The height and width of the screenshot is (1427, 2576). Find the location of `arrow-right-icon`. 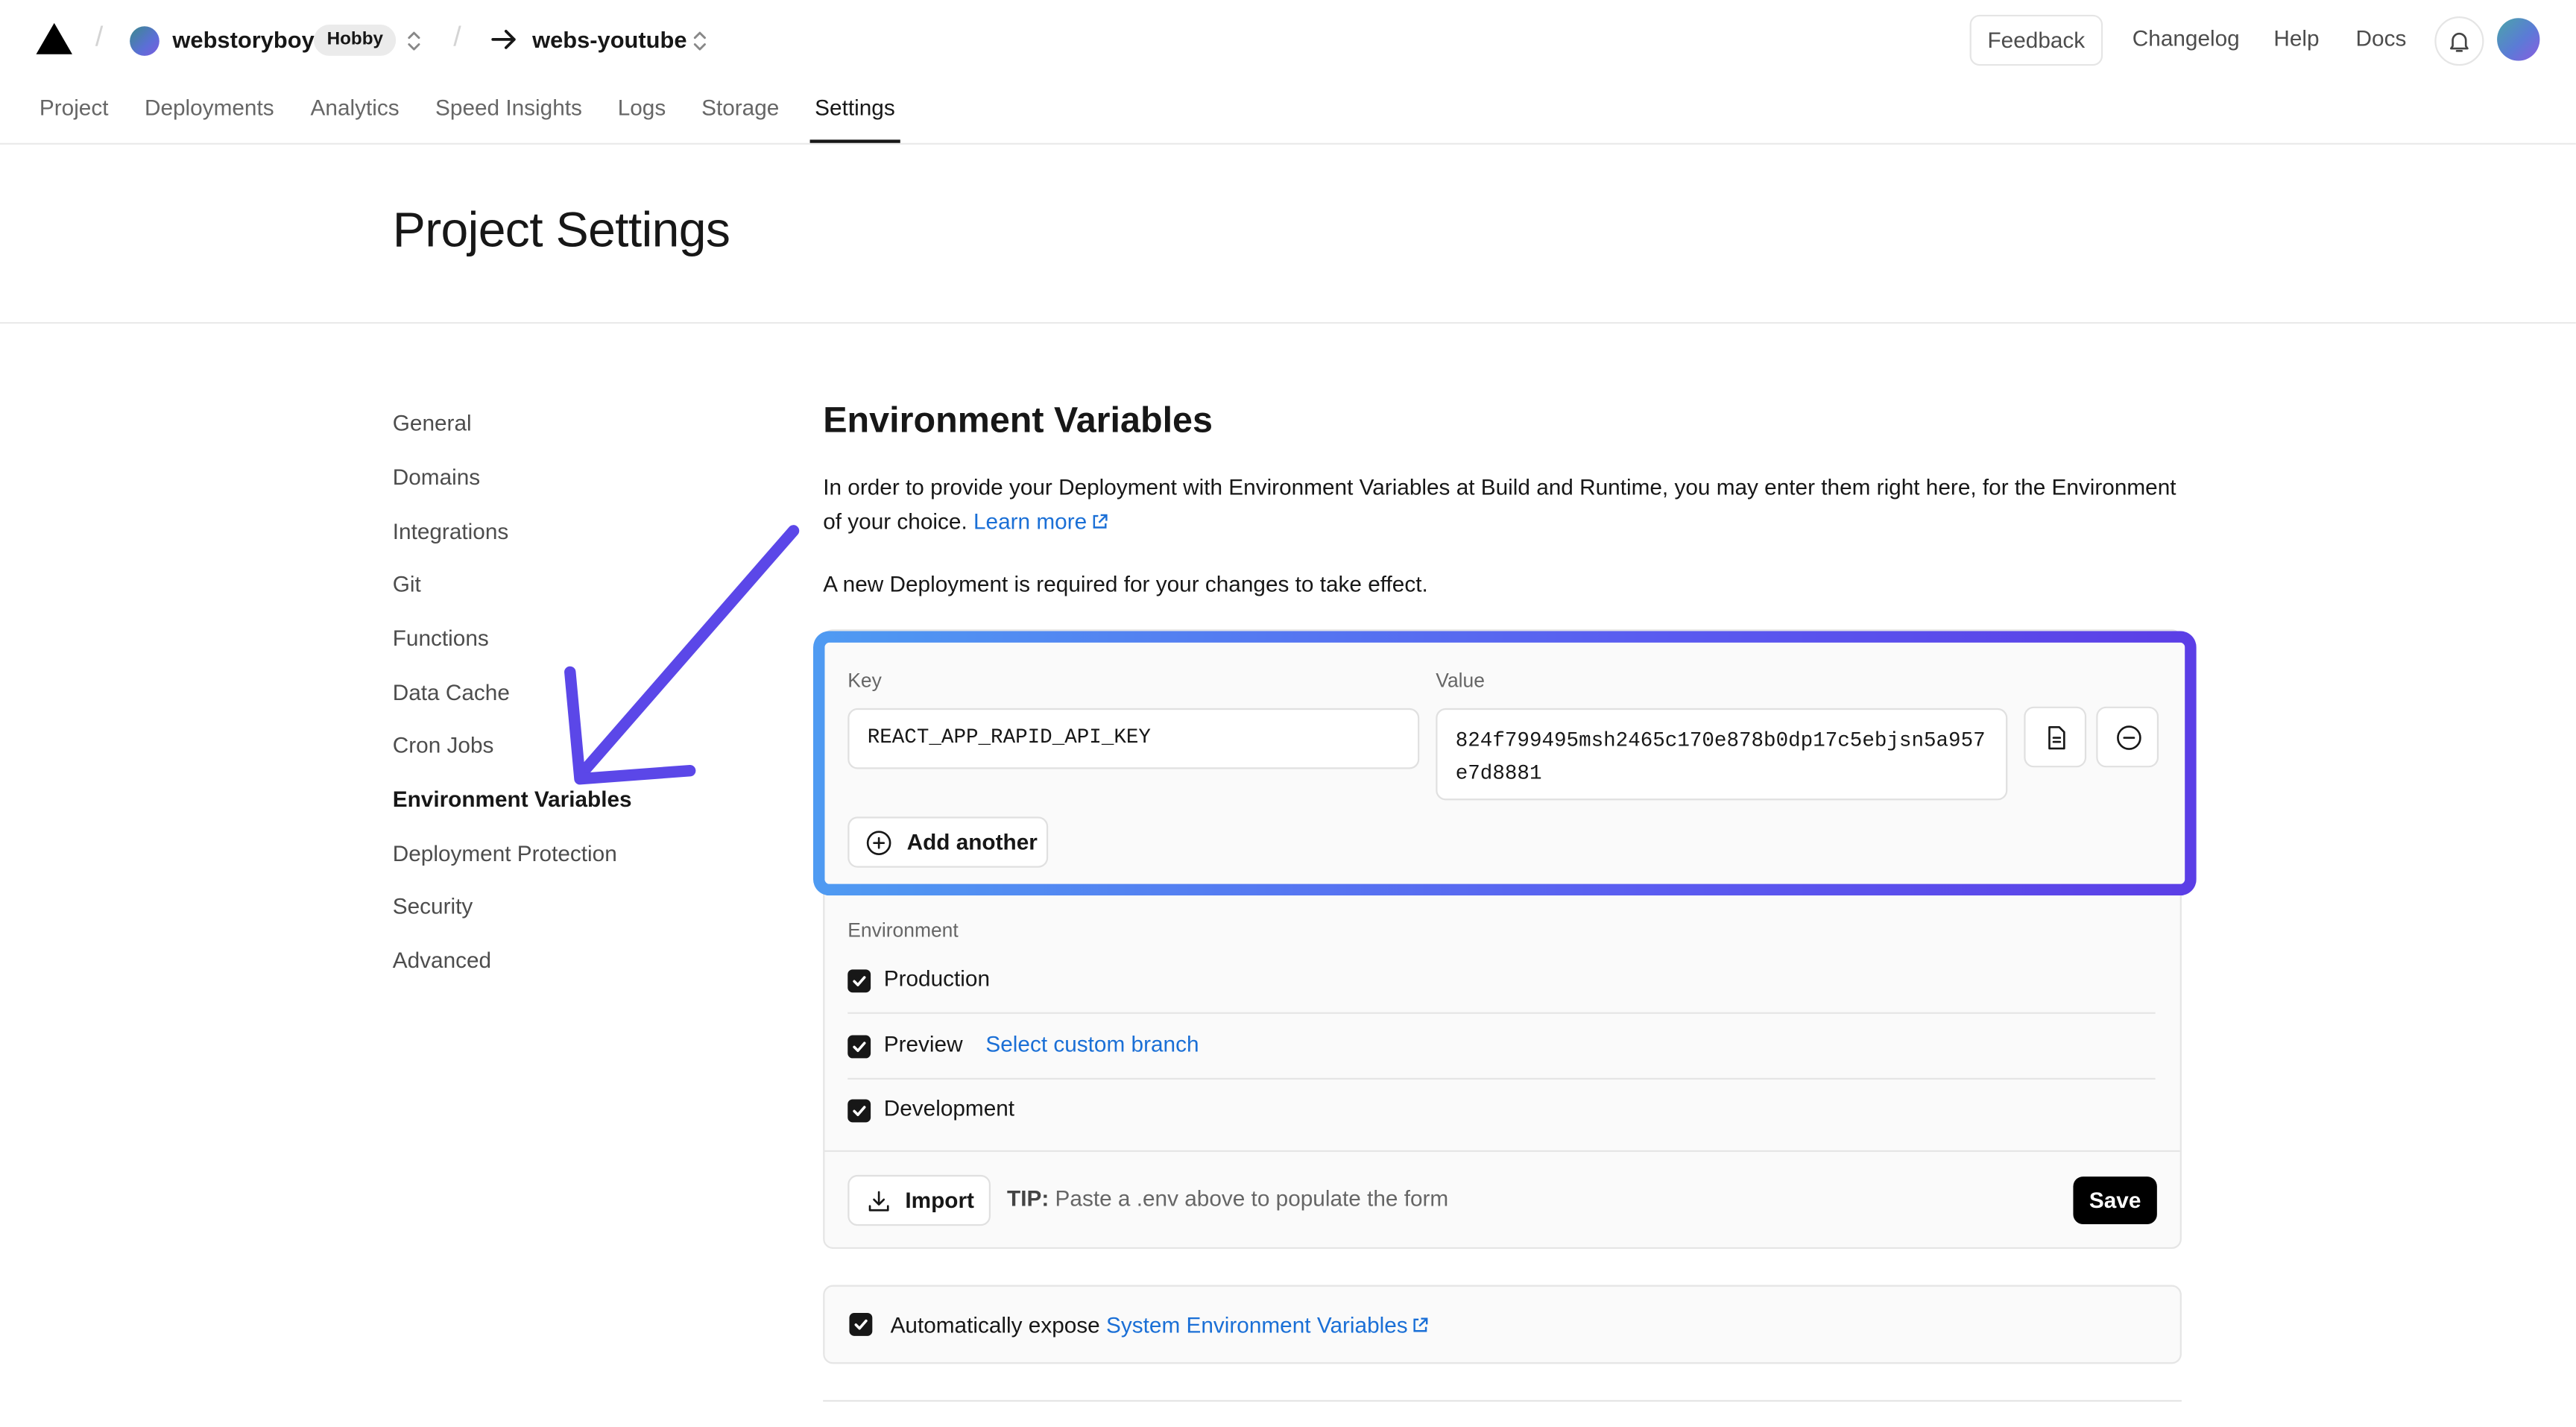

arrow-right-icon is located at coordinates (504, 39).